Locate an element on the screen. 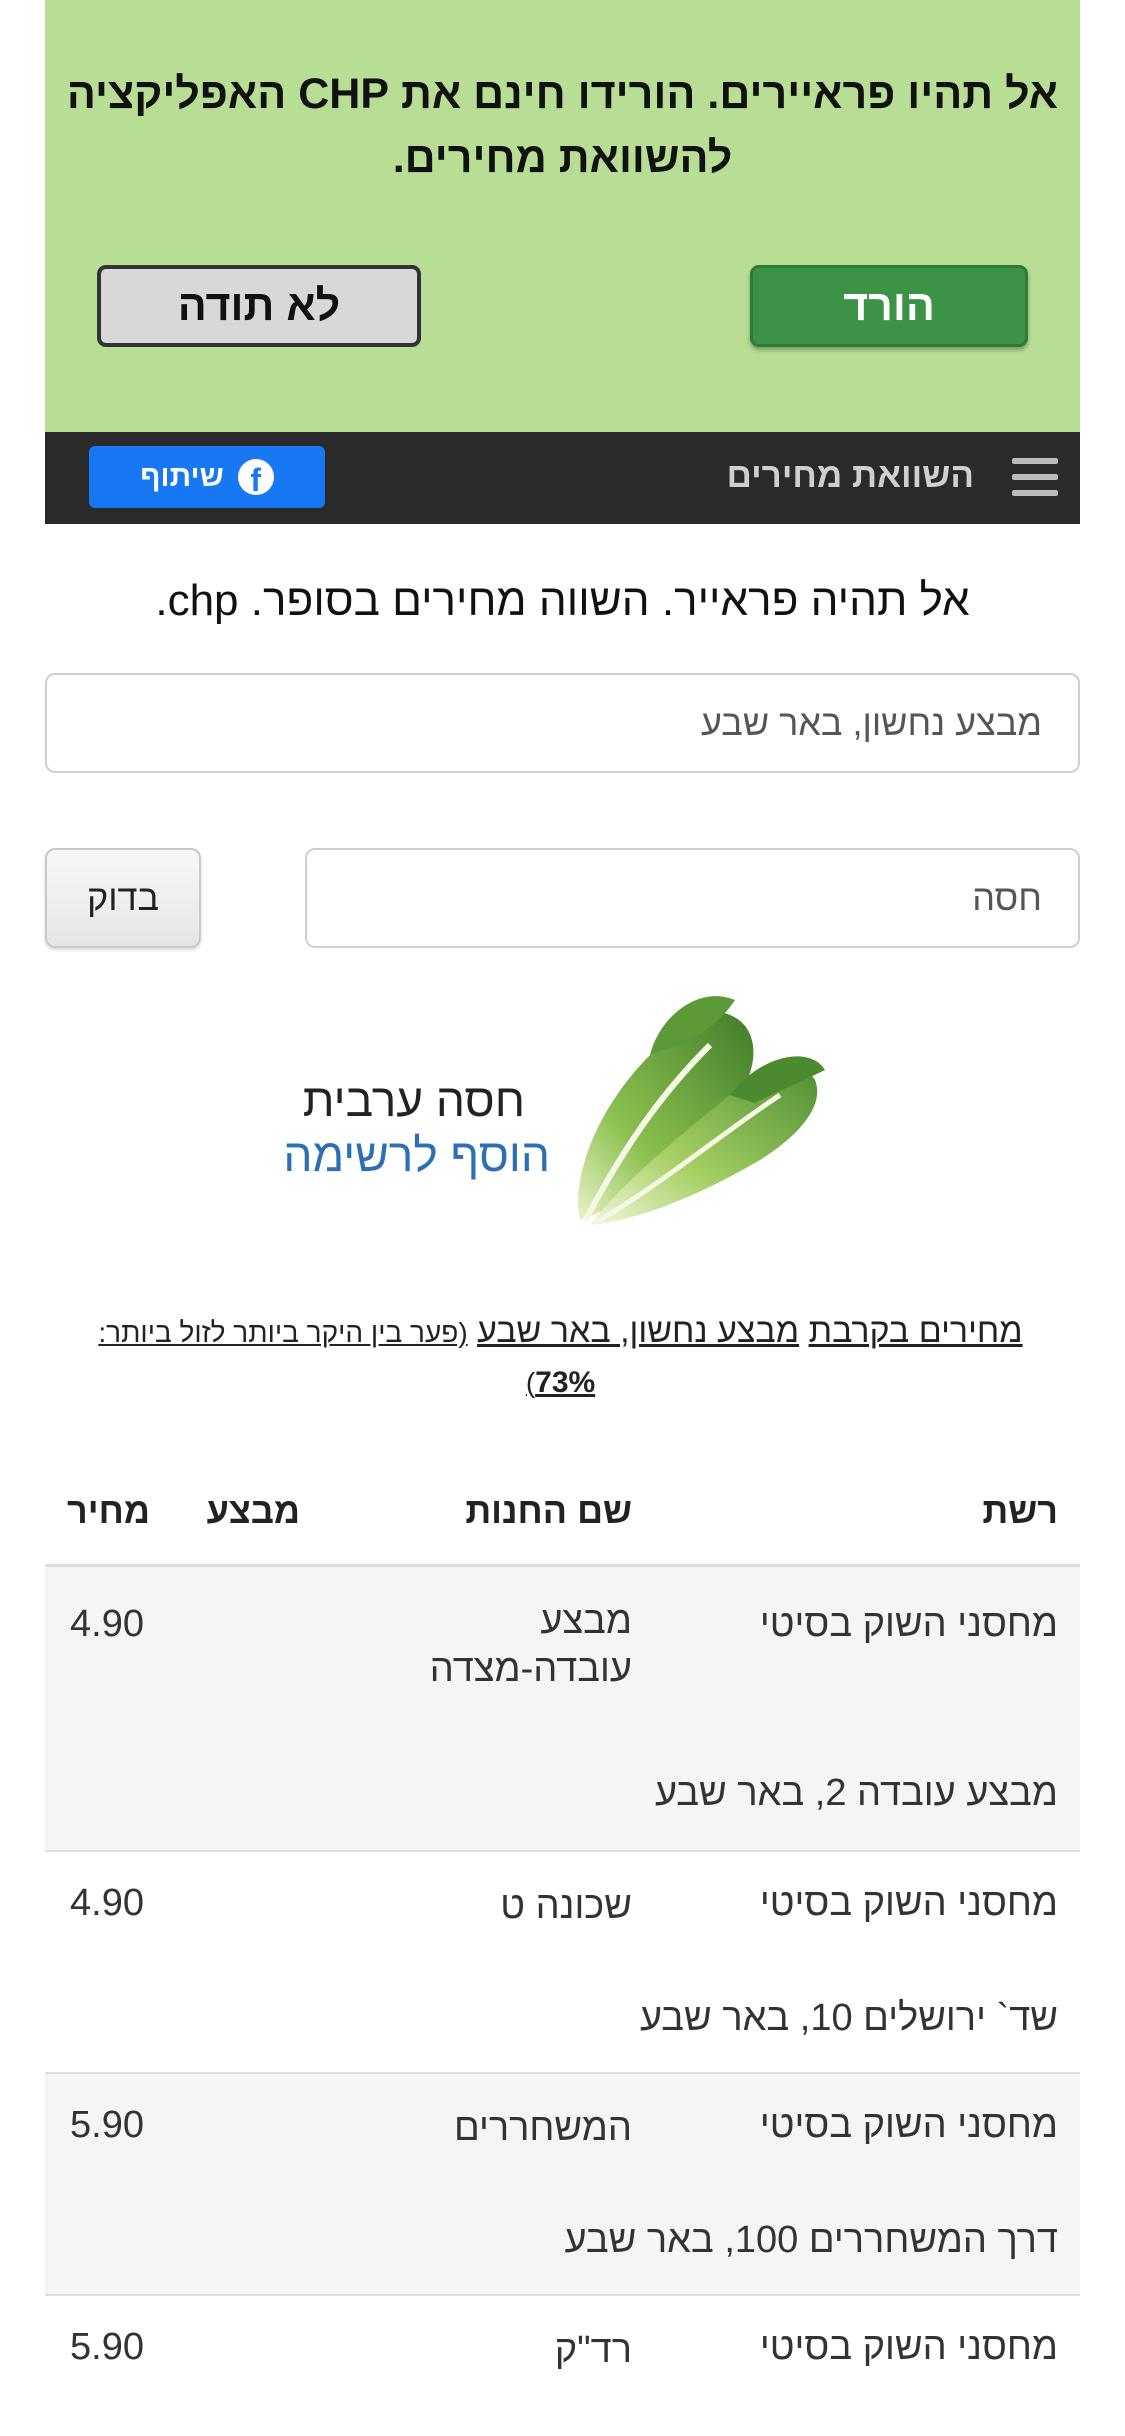  store-address: שד` ירושלים 10, באר שבע is located at coordinates (848, 2018).